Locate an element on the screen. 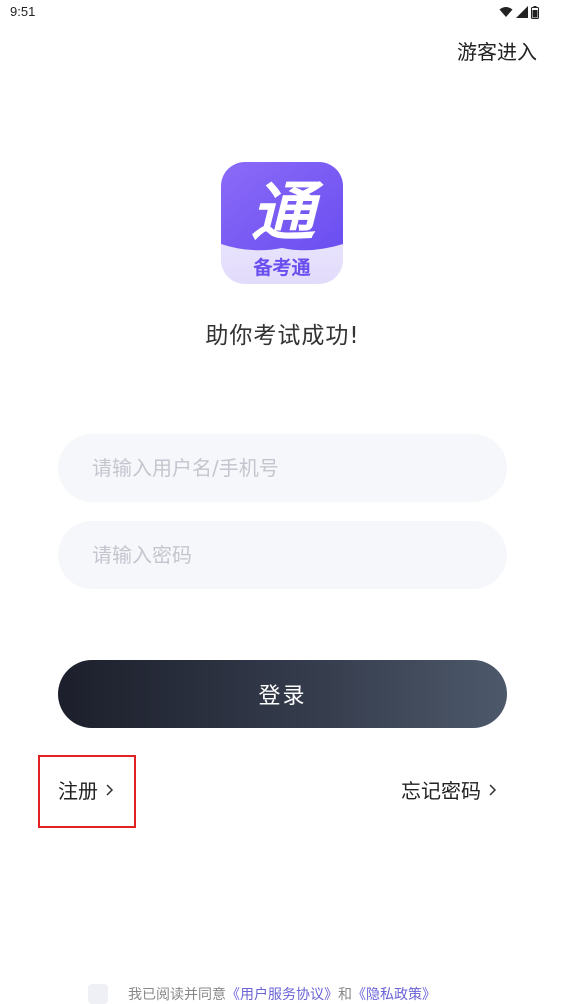 This screenshot has width=565, height=1004. password-input is located at coordinates (282, 555).